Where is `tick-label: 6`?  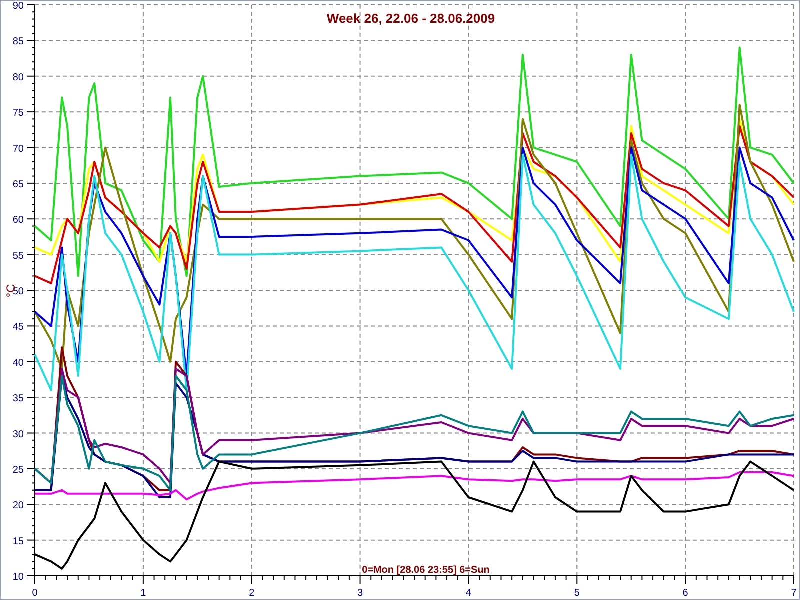 tick-label: 6 is located at coordinates (685, 593).